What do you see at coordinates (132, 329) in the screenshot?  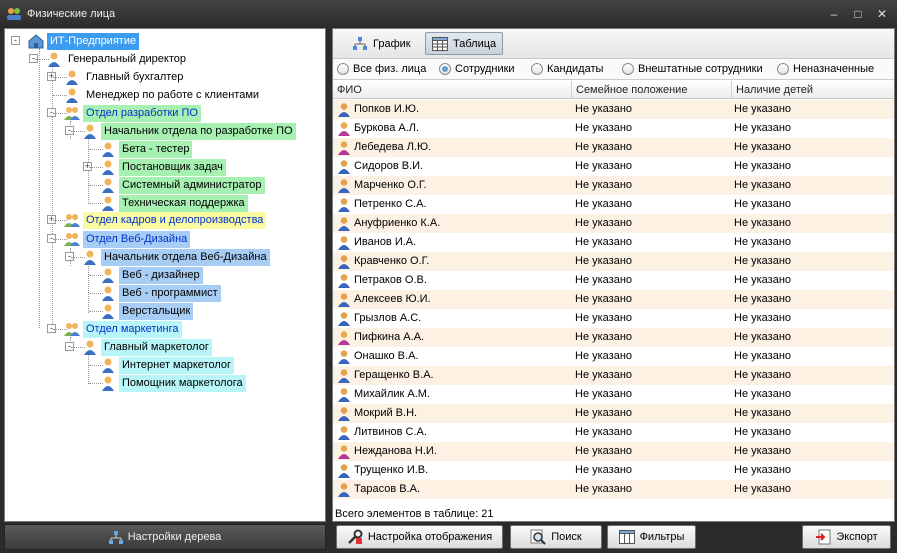 I see `tree-node-label: Отдел маркетинга` at bounding box center [132, 329].